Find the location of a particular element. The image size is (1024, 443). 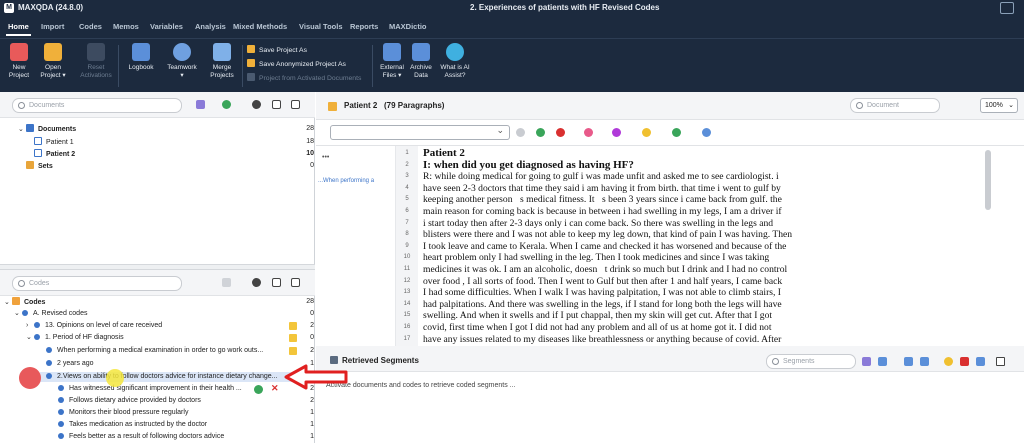

tab-import: Import is located at coordinates (52, 26).